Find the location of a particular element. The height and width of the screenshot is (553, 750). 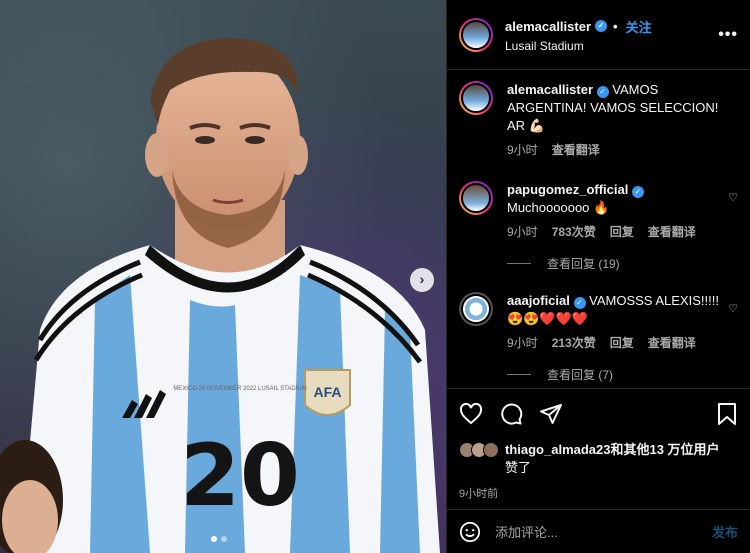

view-replies: 查看回复 (19) is located at coordinates (622, 263).